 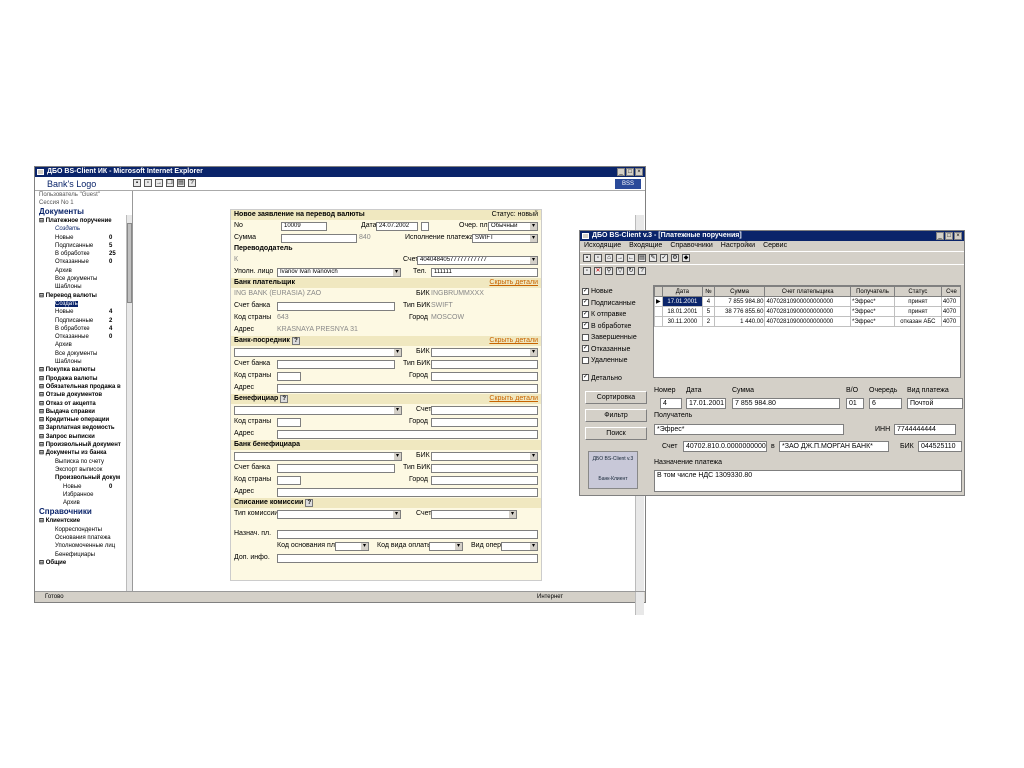 What do you see at coordinates (631, 271) in the screenshot?
I see `refresh-icon: ↻` at bounding box center [631, 271].